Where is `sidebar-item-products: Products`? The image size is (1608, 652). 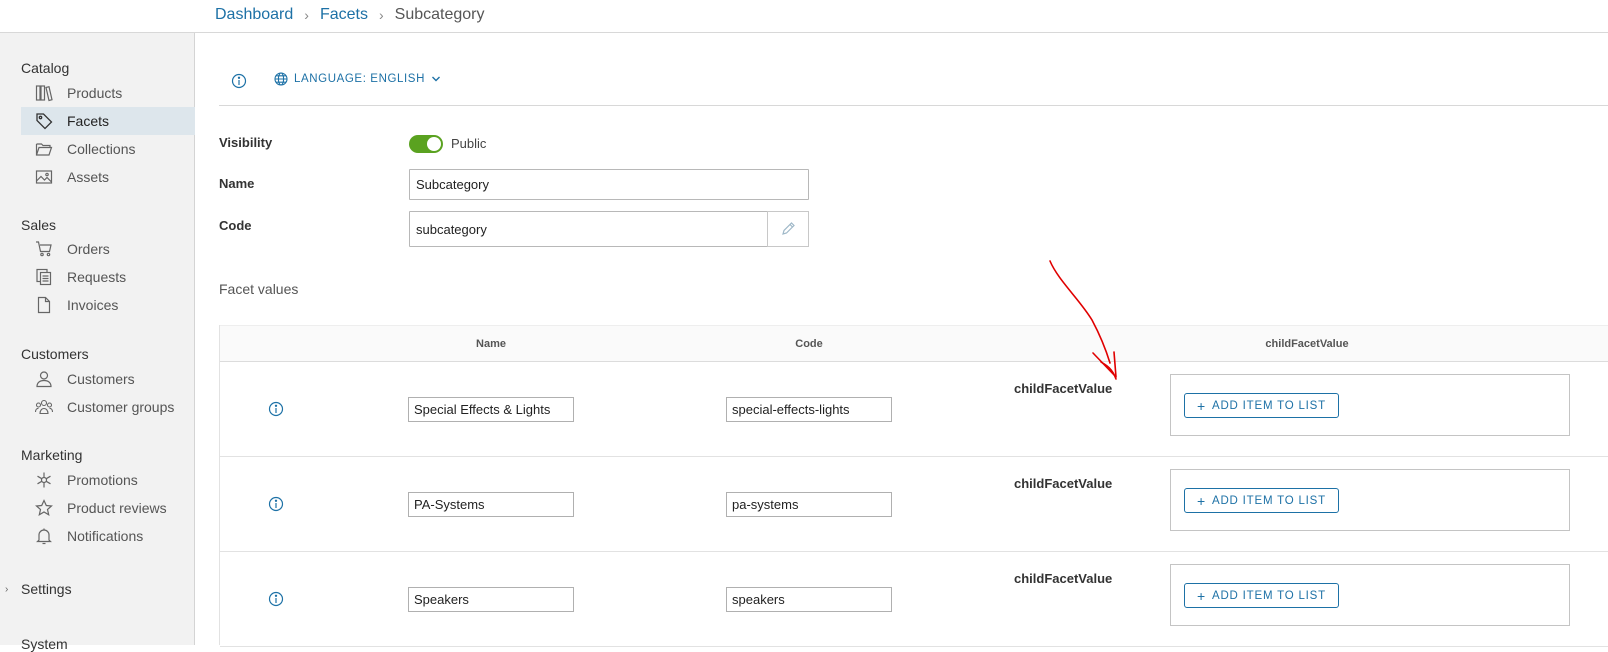 sidebar-item-products: Products is located at coordinates (108, 93).